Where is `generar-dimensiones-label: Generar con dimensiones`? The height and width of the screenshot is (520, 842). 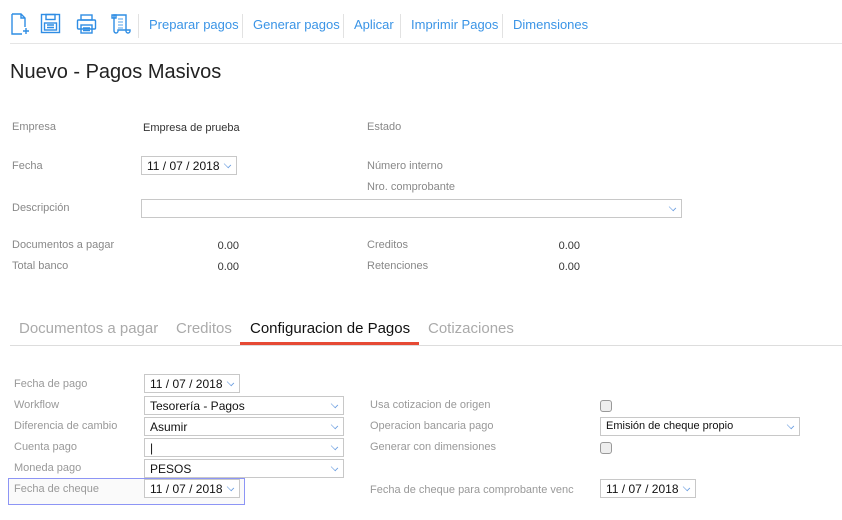 generar-dimensiones-label: Generar con dimensiones is located at coordinates (433, 447).